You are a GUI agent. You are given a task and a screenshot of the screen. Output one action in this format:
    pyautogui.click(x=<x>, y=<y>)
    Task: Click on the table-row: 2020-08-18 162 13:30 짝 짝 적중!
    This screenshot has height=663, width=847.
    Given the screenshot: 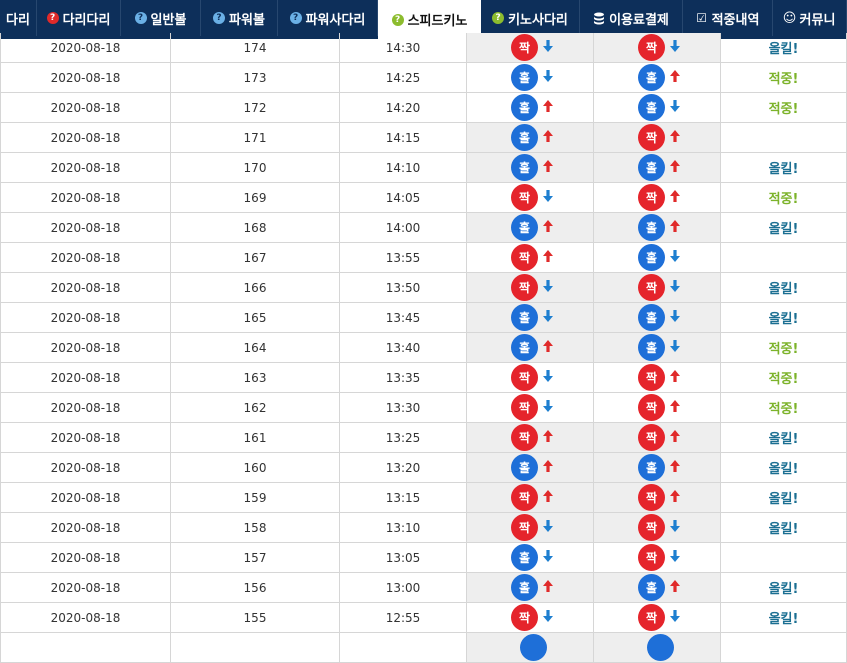 What is the action you would take?
    pyautogui.click(x=423, y=408)
    